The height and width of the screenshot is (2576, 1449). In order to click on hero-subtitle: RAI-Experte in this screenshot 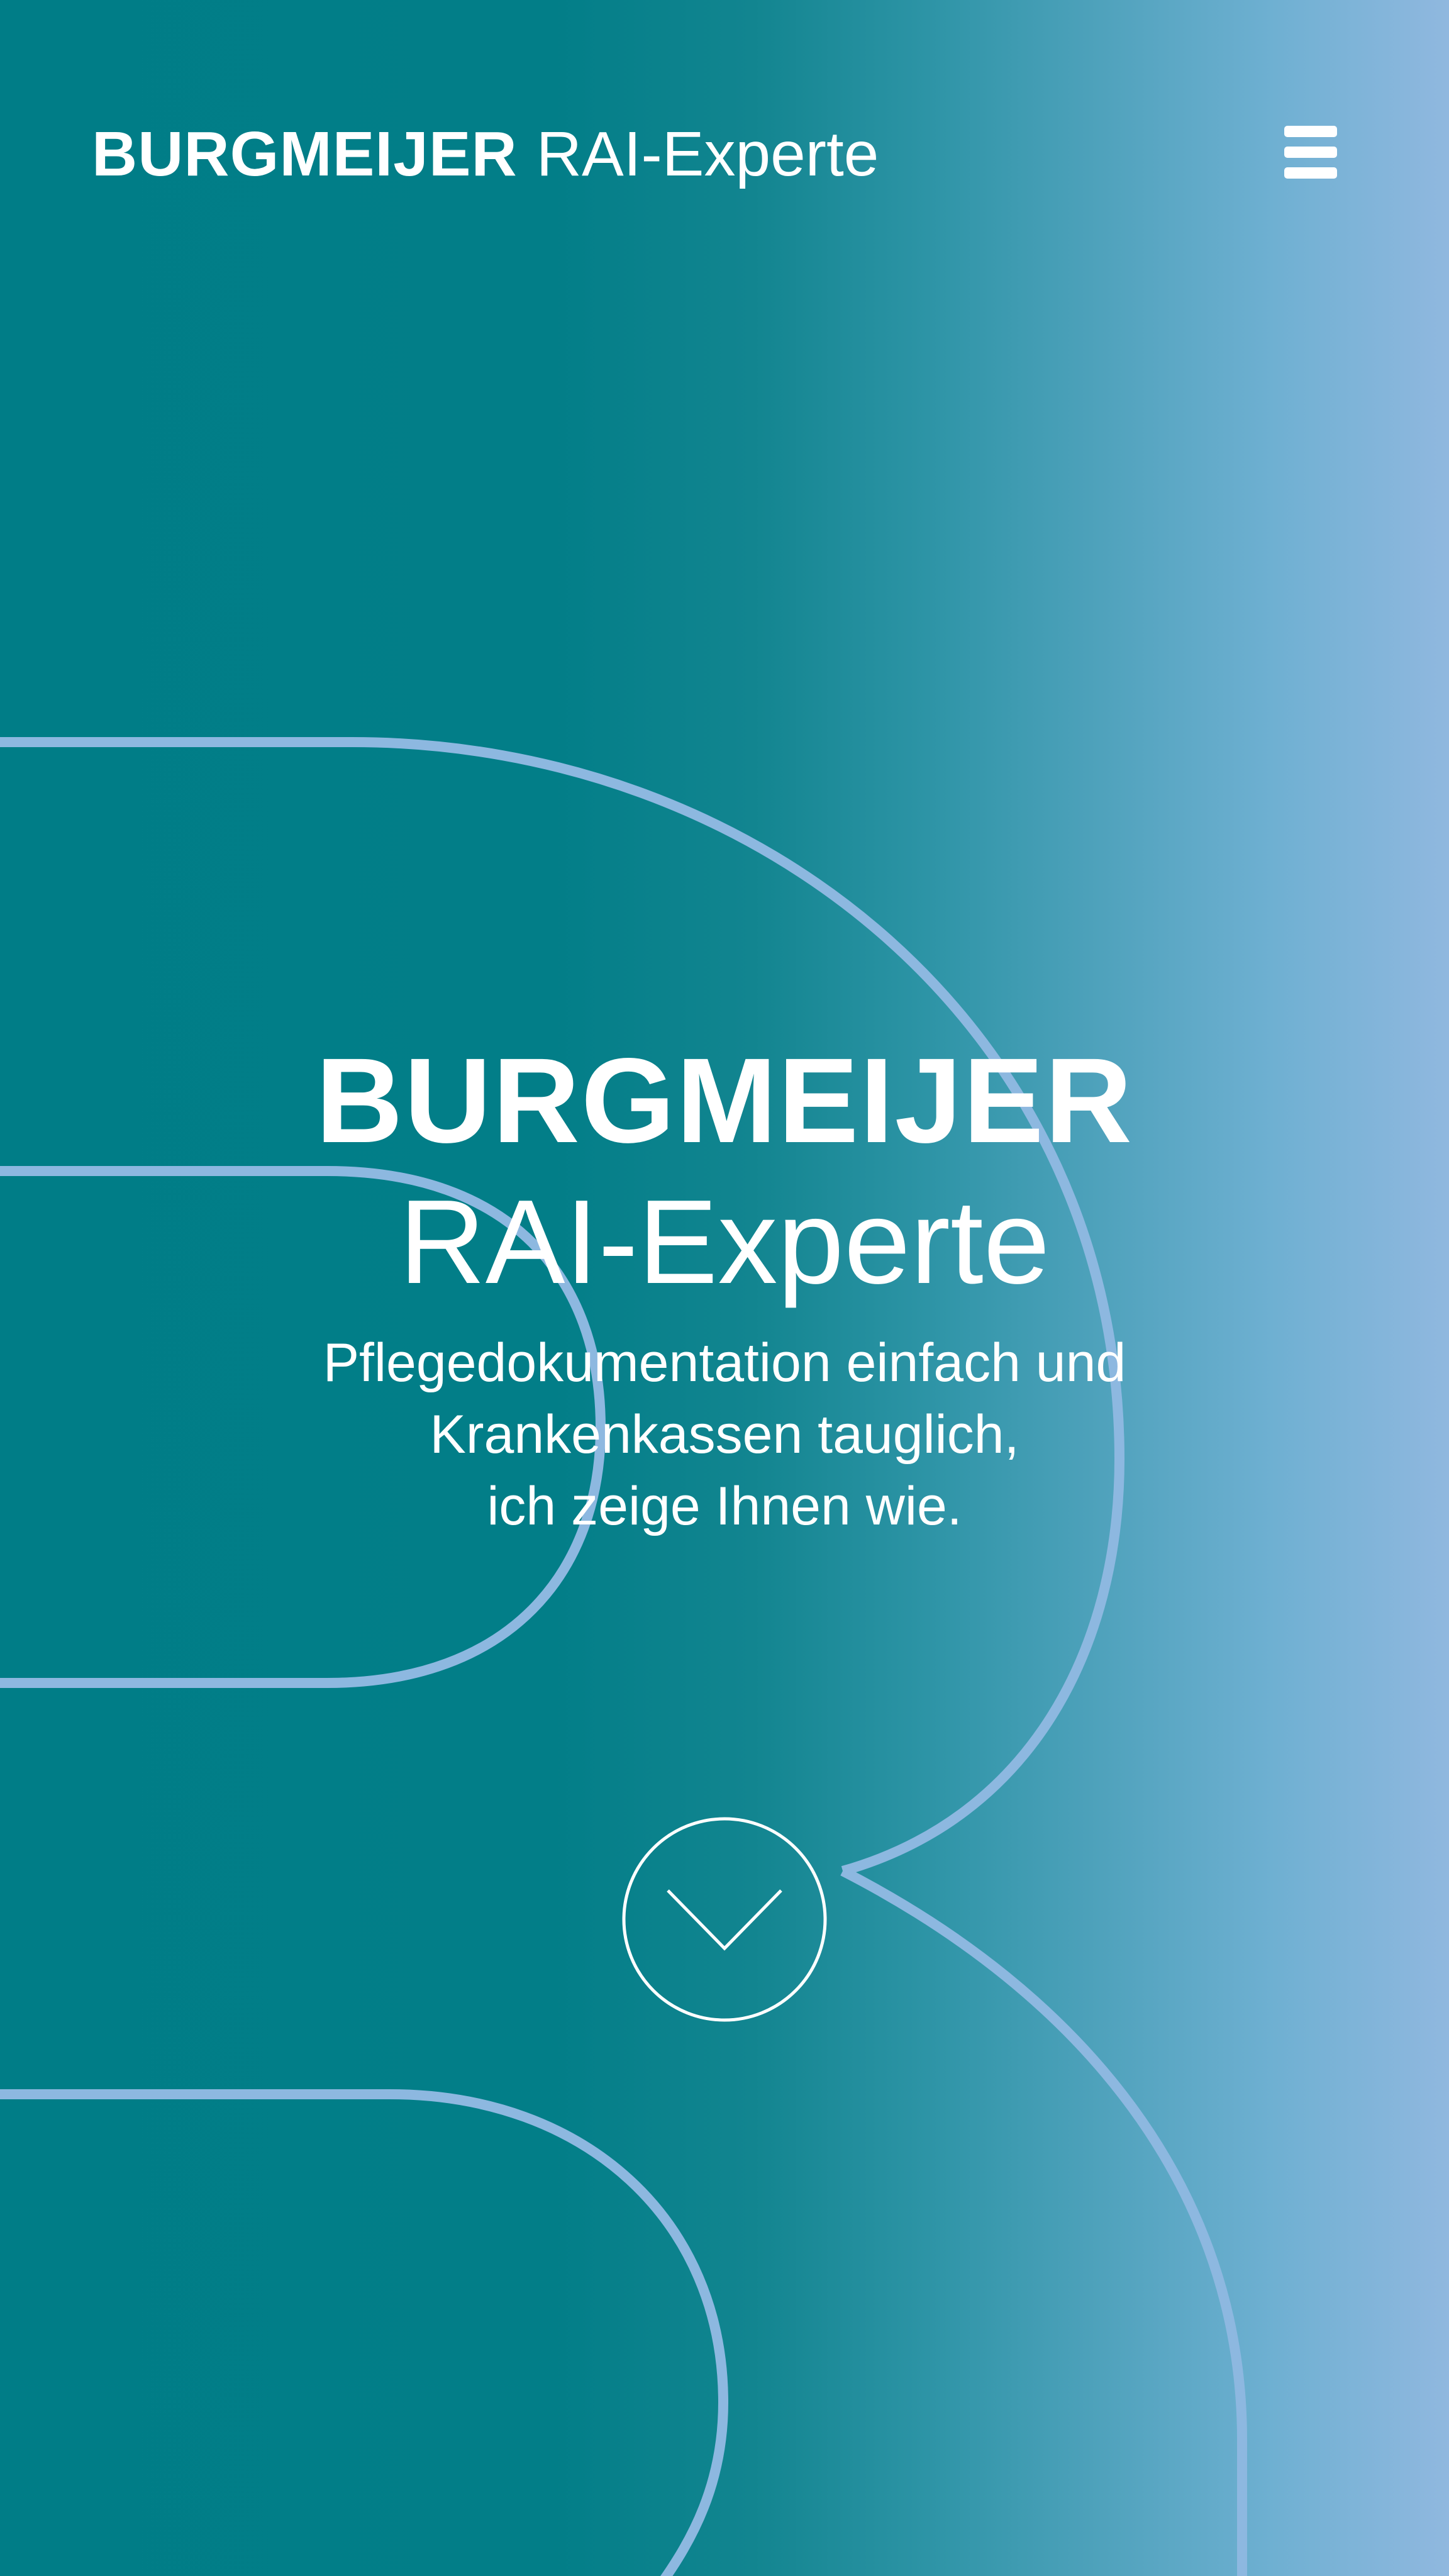, I will do `click(724, 1242)`.